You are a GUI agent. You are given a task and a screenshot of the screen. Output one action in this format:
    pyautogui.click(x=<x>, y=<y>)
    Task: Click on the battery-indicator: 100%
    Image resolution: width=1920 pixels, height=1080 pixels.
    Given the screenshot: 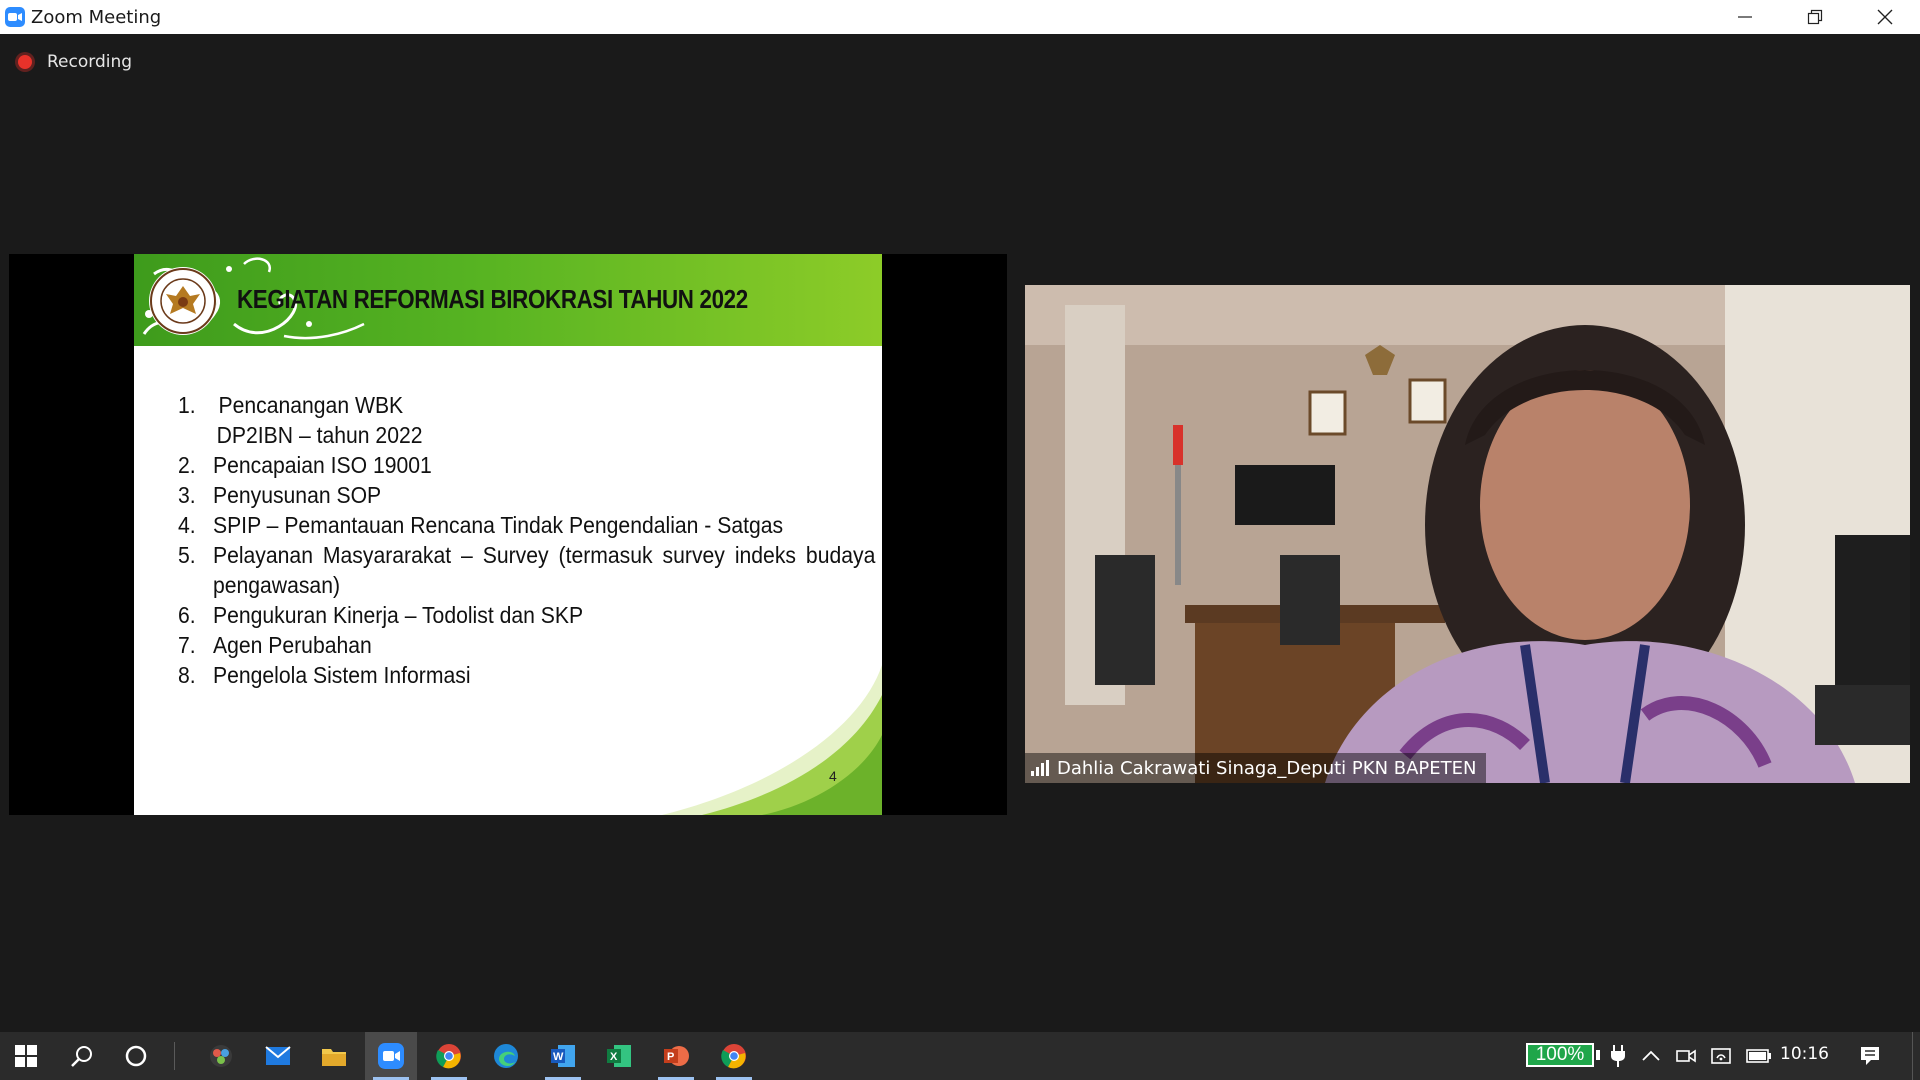 What is the action you would take?
    pyautogui.click(x=1560, y=1055)
    